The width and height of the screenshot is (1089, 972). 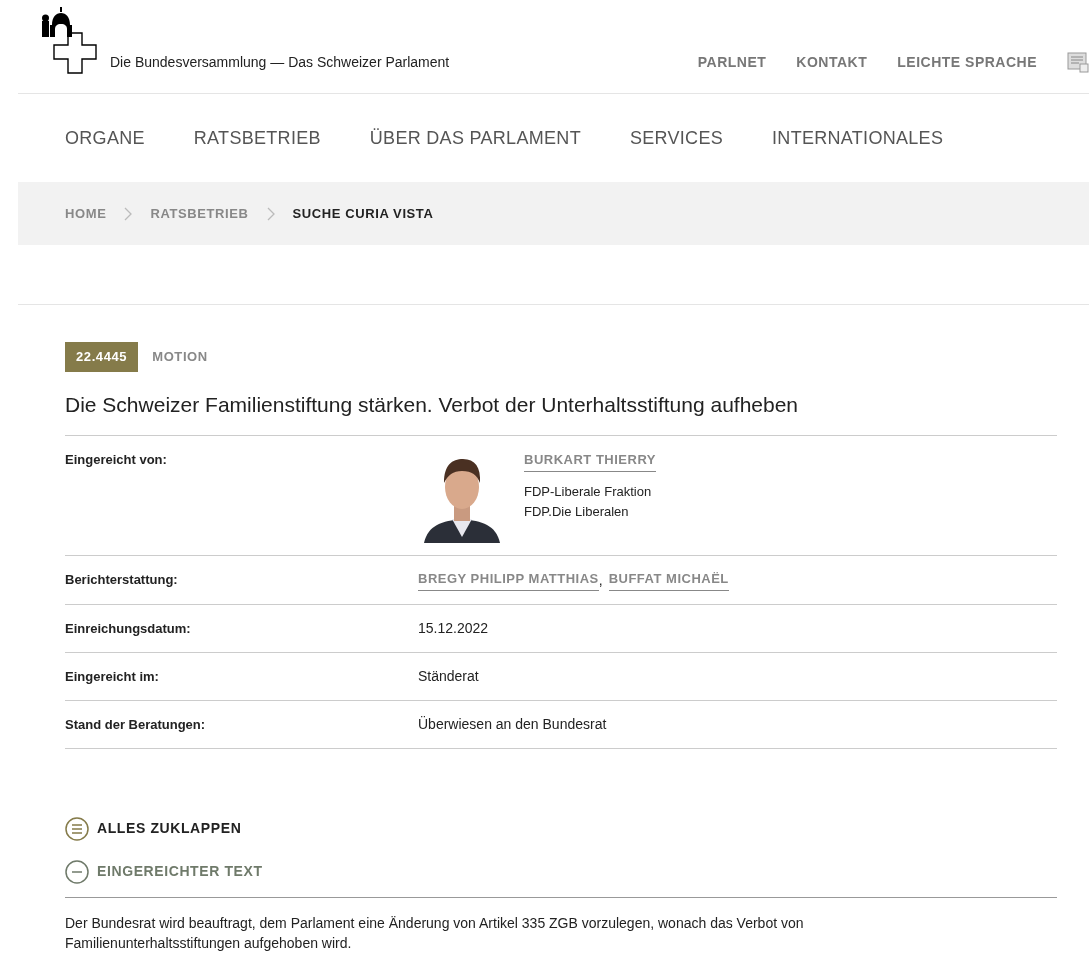 What do you see at coordinates (77, 828) in the screenshot?
I see `list-icon` at bounding box center [77, 828].